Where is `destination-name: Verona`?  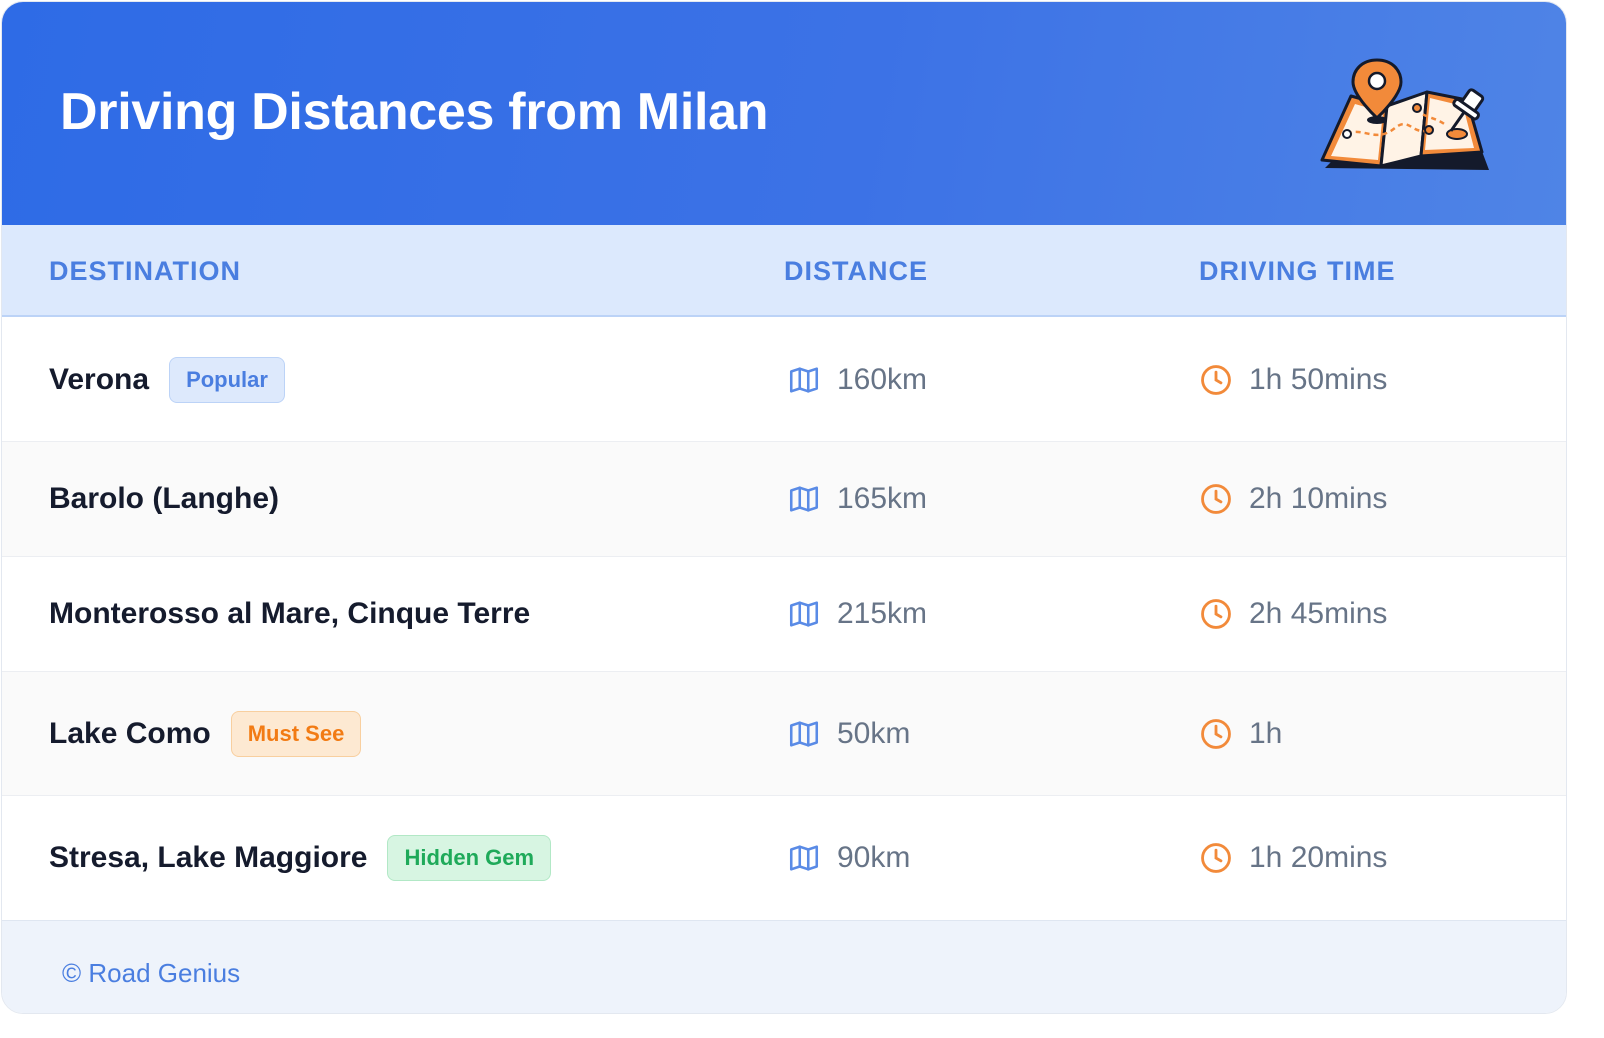 destination-name: Verona is located at coordinates (99, 379).